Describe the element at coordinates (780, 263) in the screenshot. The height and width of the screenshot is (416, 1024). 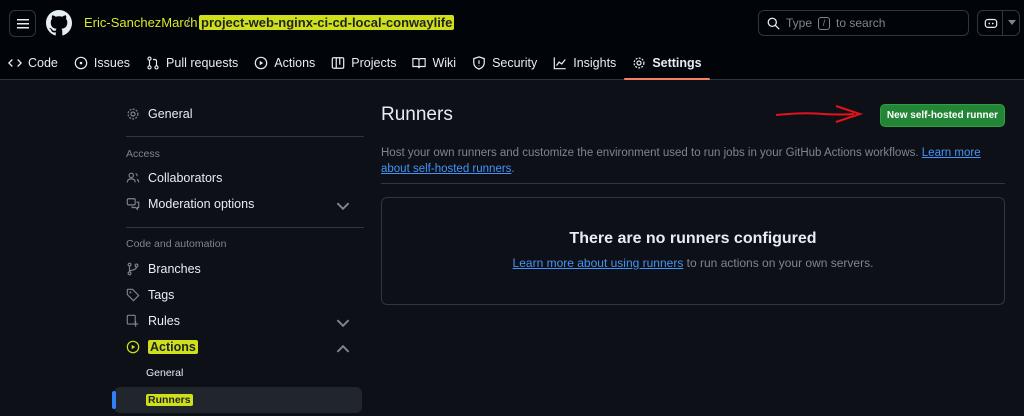
I see `empty-state-suffix: to run actions on your own servers.` at that location.